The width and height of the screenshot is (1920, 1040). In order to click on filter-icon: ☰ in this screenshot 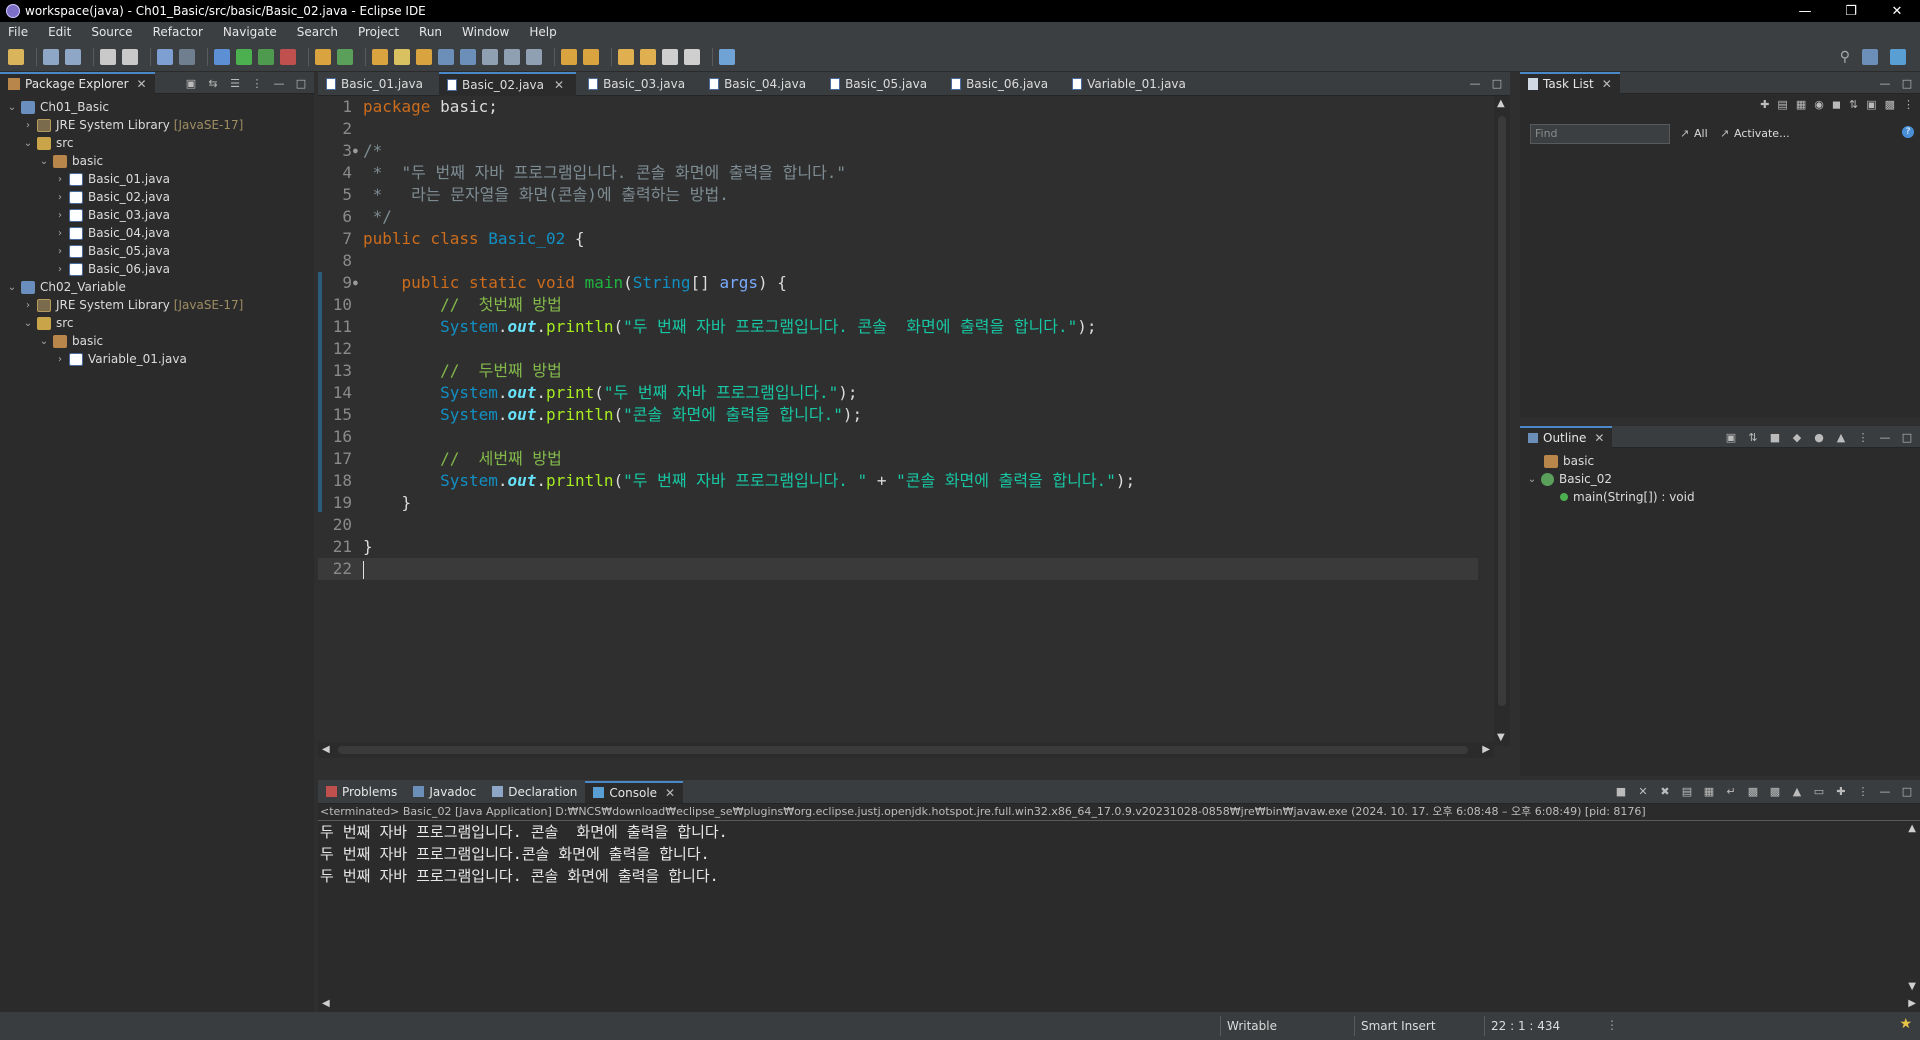, I will do `click(235, 83)`.